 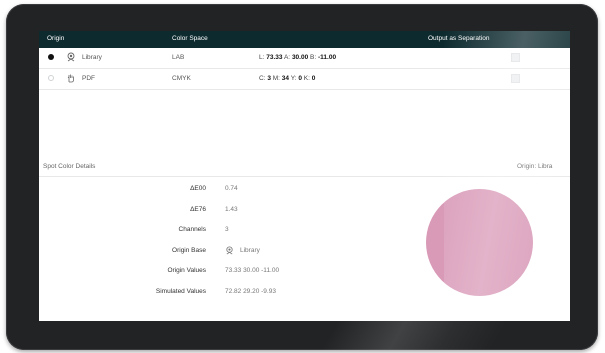 I want to click on column-header-color-space: Color Space, so click(x=190, y=38).